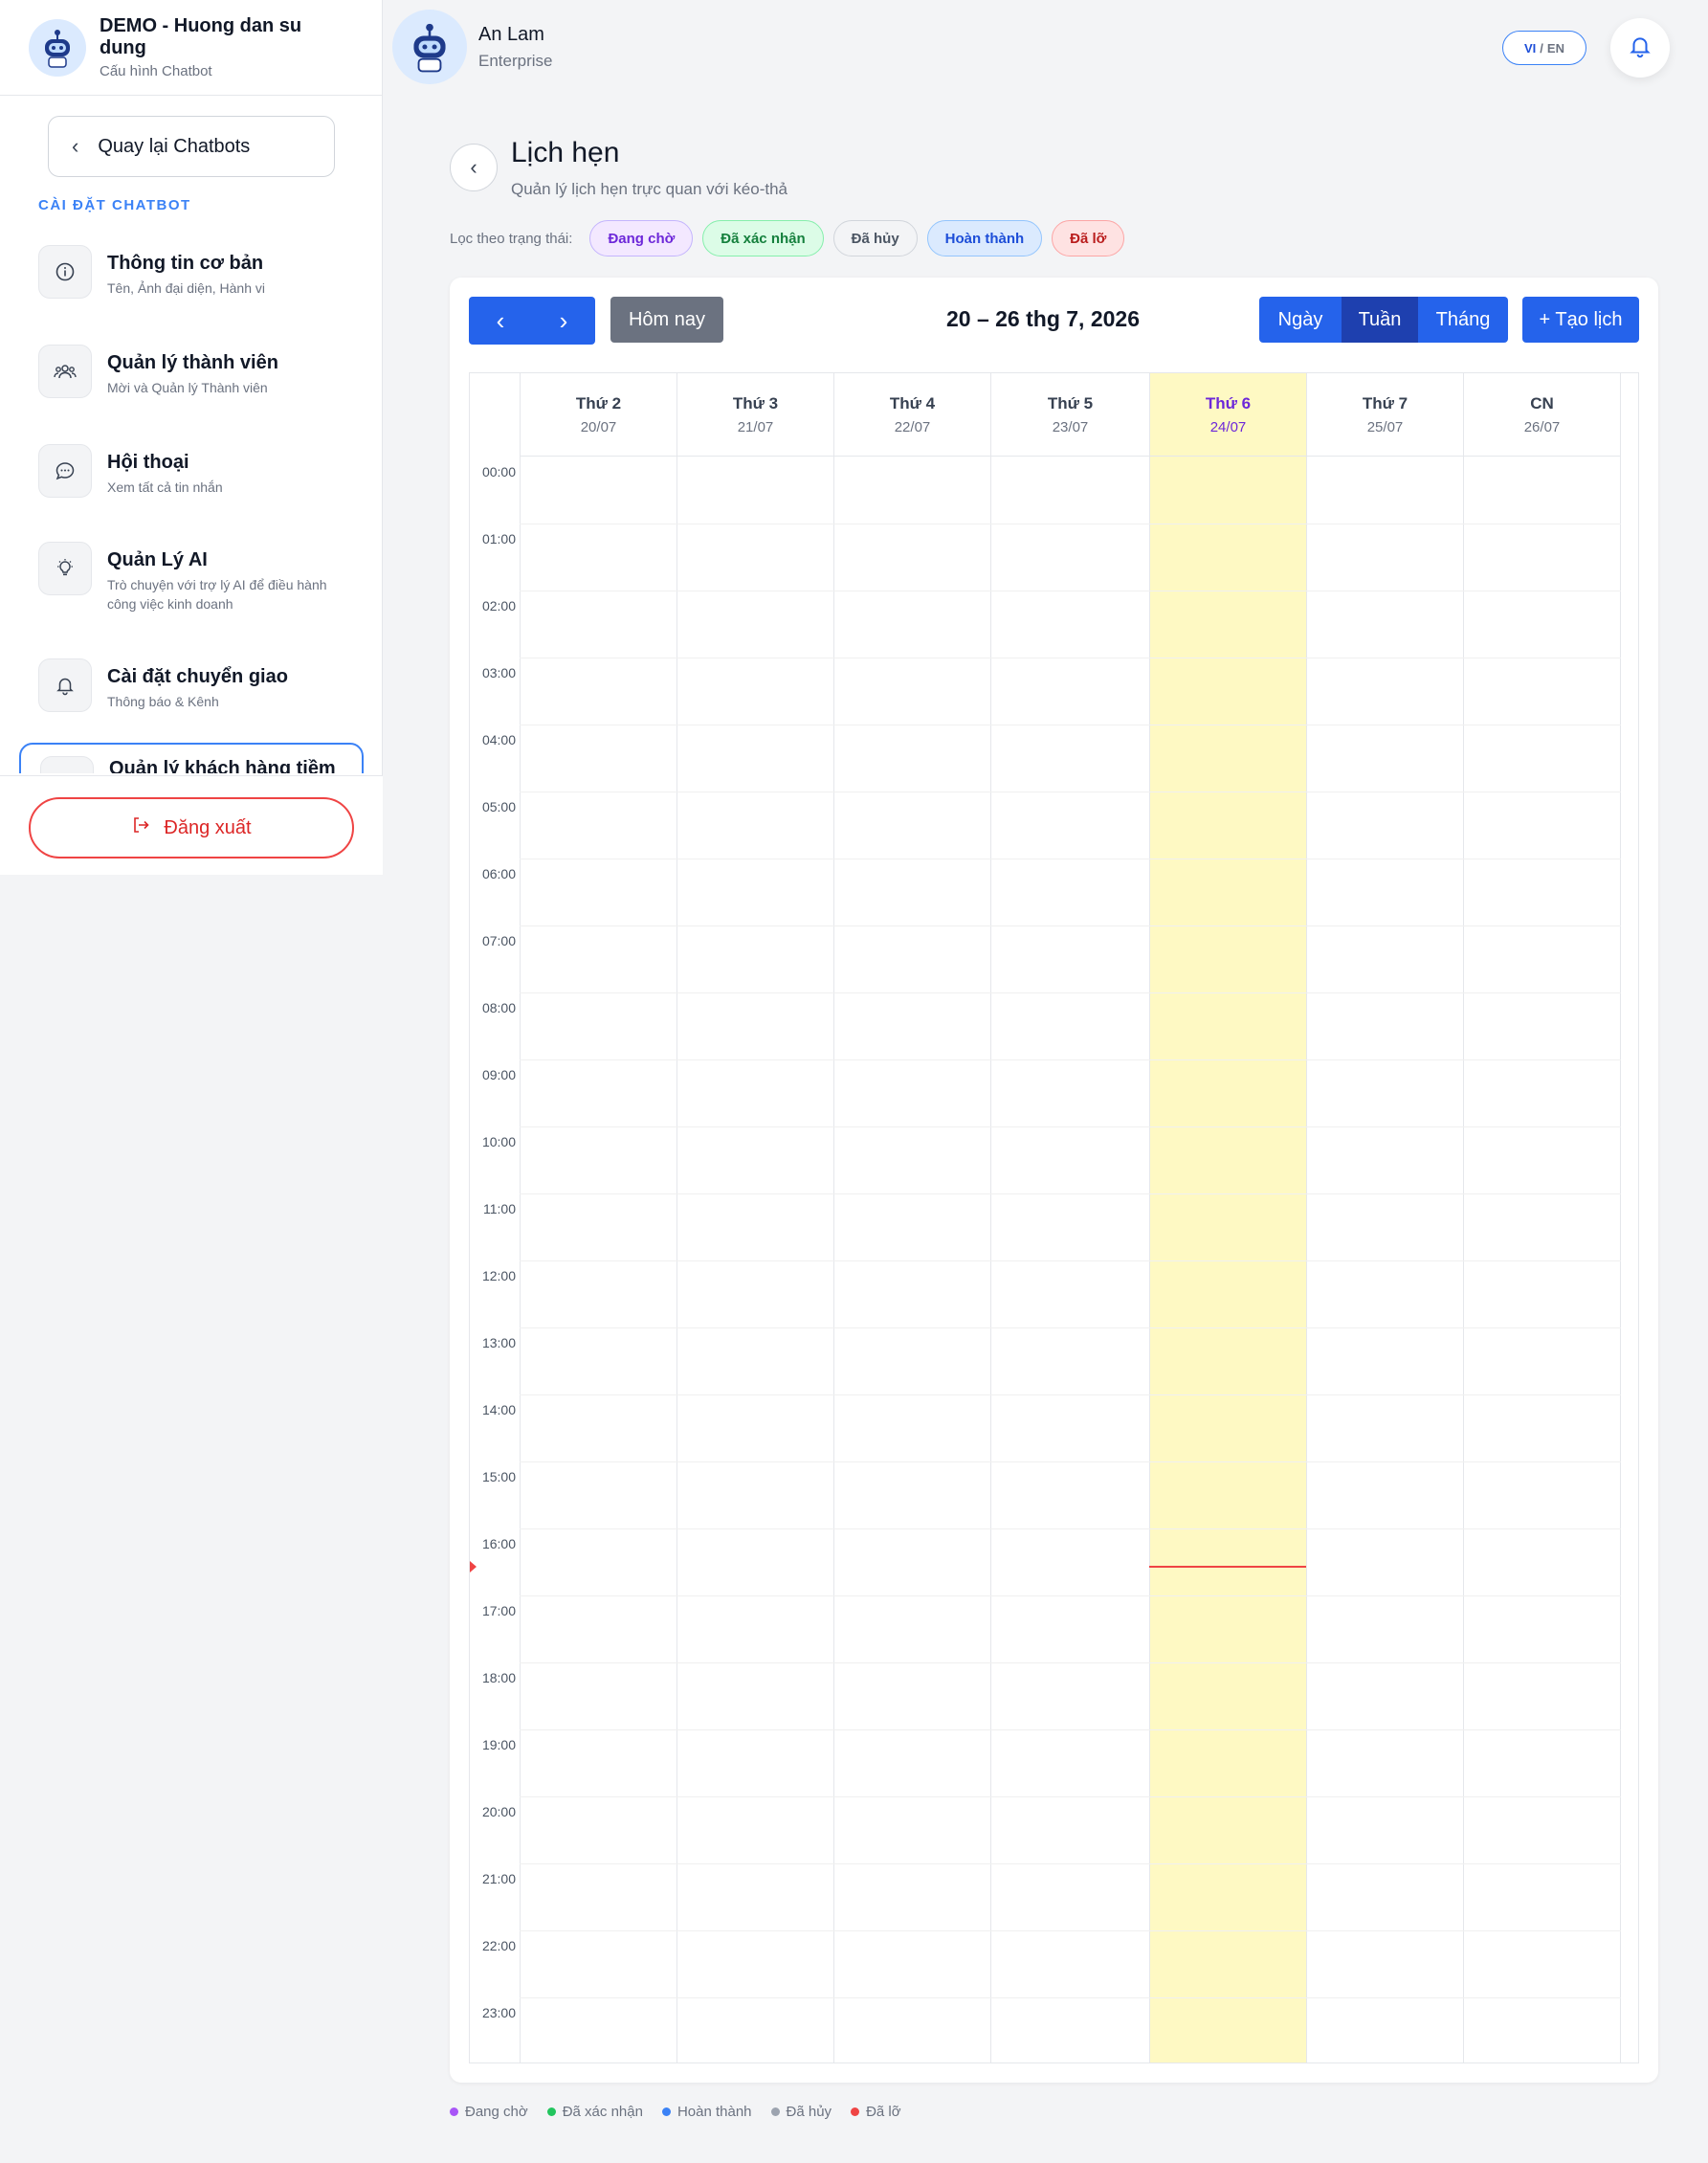 The height and width of the screenshot is (2163, 1708). I want to click on time-label: 07:00, so click(499, 940).